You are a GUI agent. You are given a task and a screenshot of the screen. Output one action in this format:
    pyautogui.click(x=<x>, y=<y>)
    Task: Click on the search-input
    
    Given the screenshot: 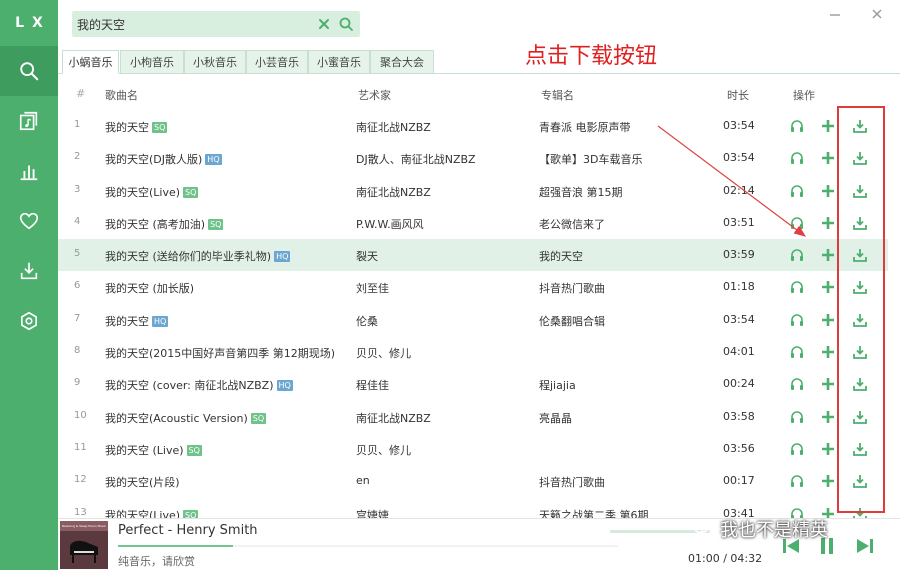 What is the action you would take?
    pyautogui.click(x=192, y=24)
    